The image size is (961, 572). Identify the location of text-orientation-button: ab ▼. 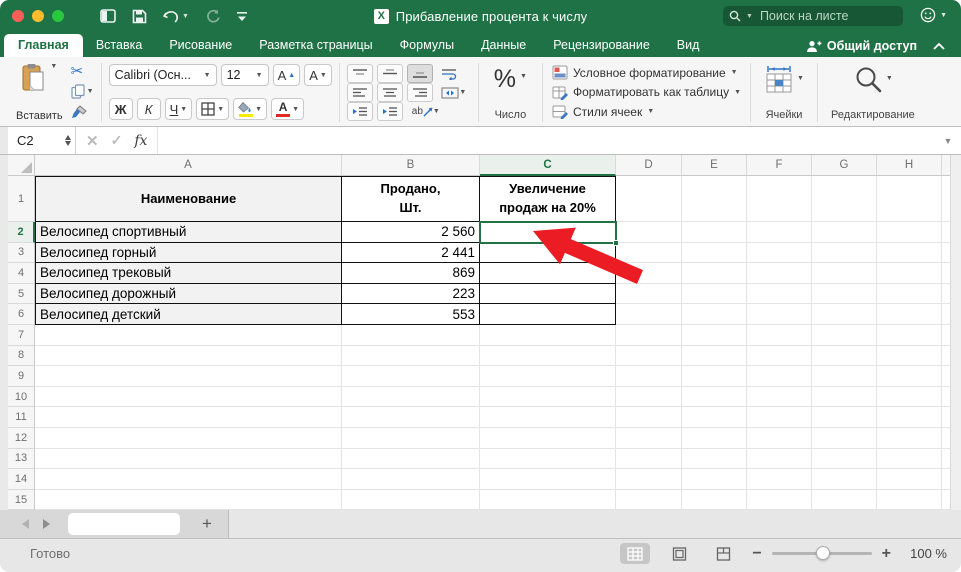
(426, 111).